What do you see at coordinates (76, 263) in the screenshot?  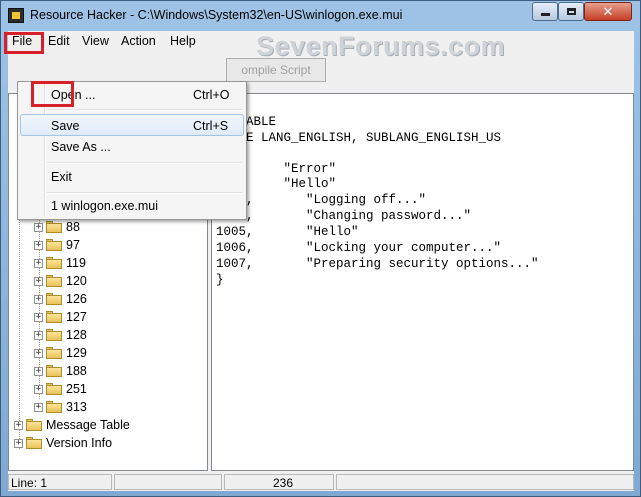 I see `tree-item-label: 119` at bounding box center [76, 263].